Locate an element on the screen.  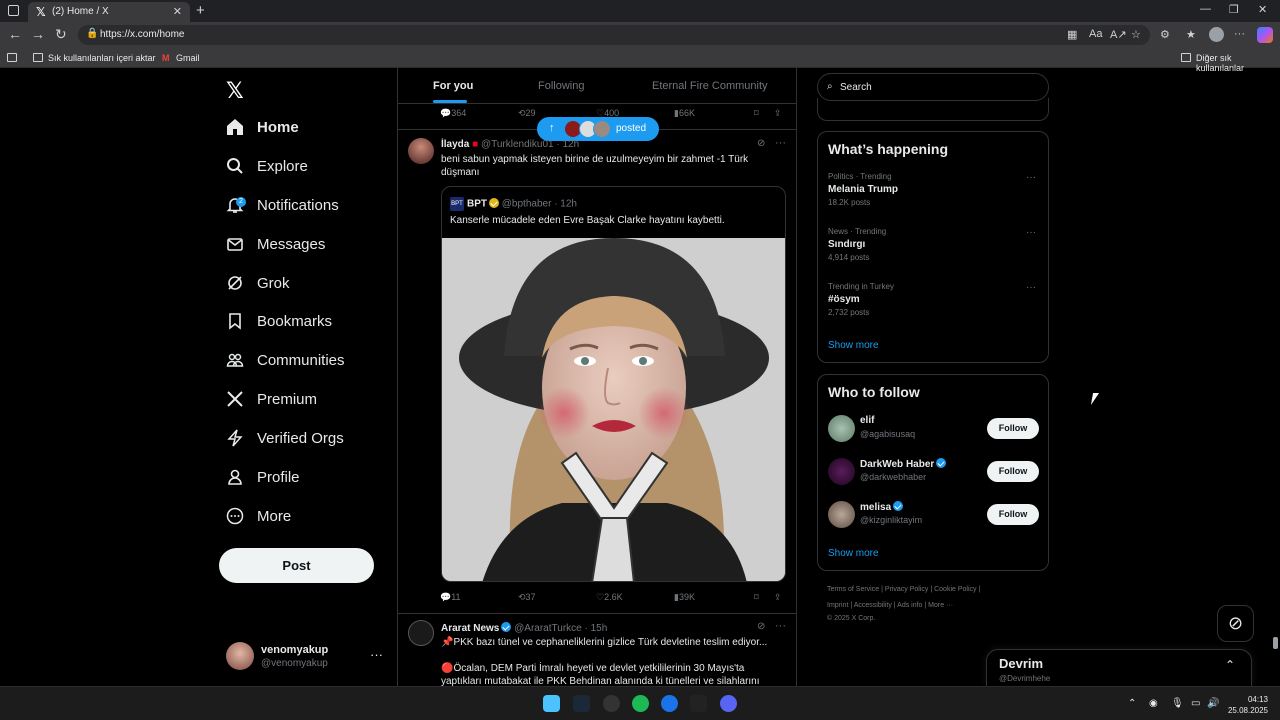
favorite-star-icon: ☆ is located at coordinates (1136, 34).